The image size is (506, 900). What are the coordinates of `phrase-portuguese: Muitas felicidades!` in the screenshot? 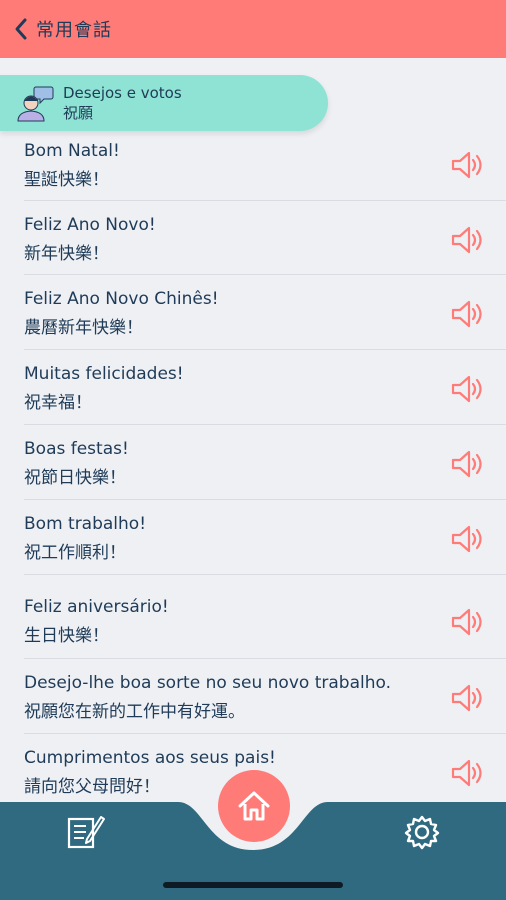 It's located at (104, 374).